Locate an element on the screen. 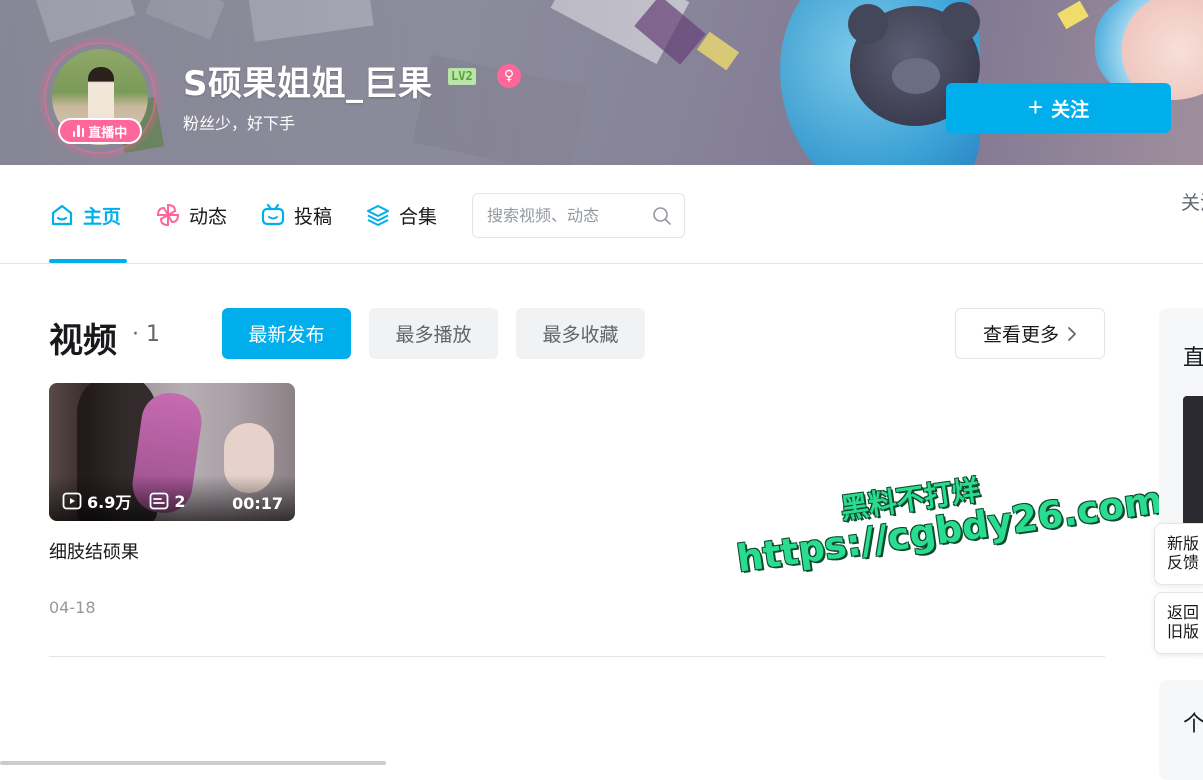 The image size is (1203, 780). section-title: 视频 is located at coordinates (83, 341).